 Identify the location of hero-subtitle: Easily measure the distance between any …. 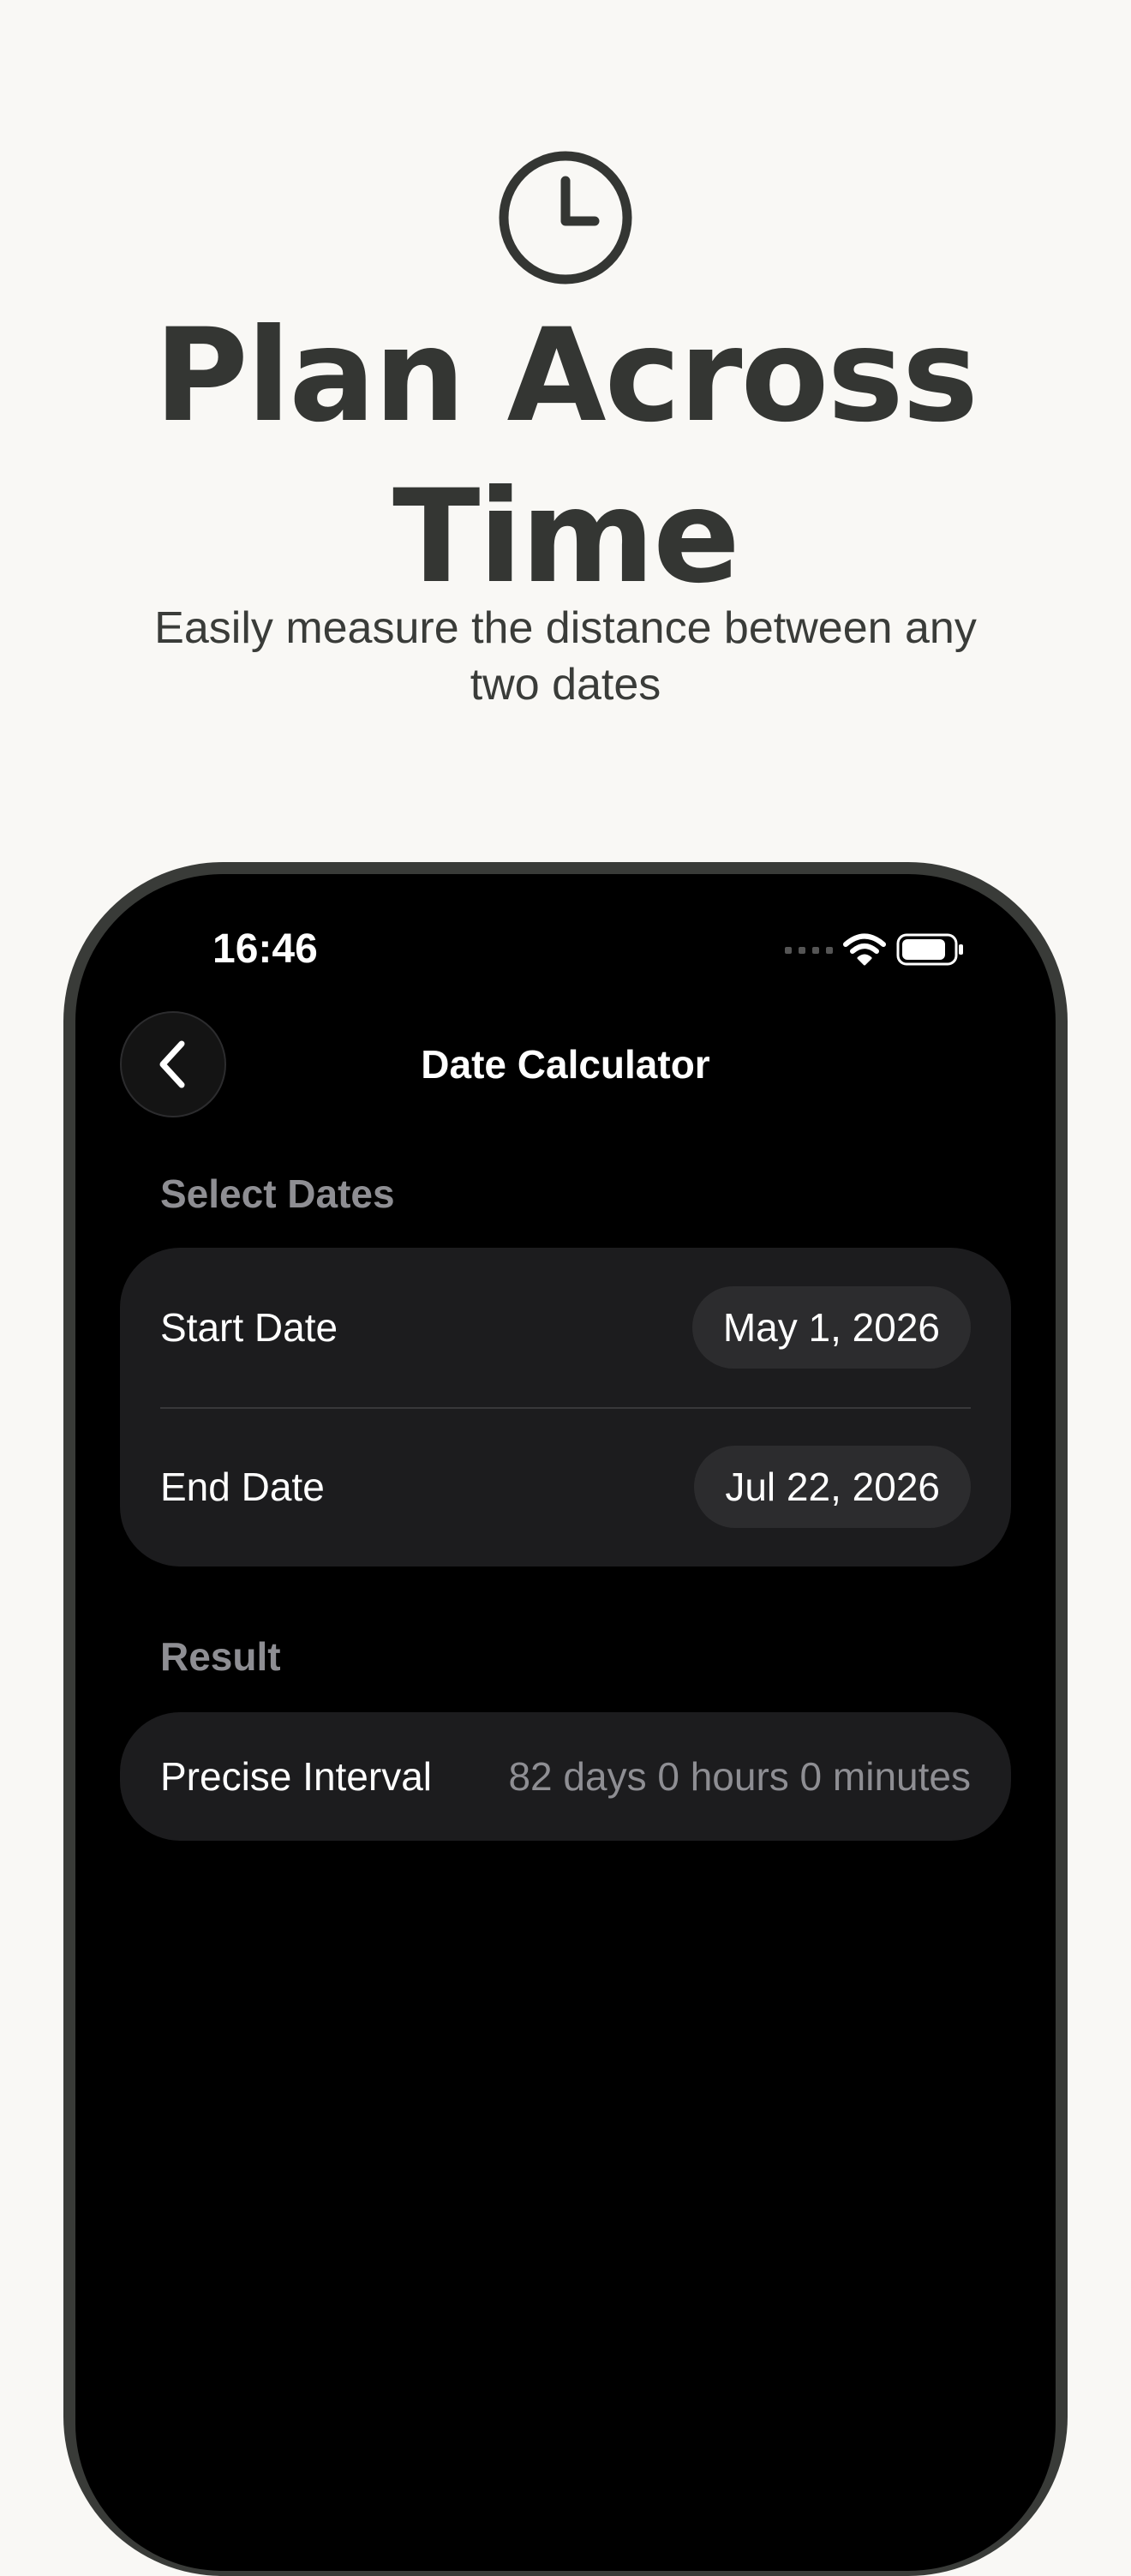
(565, 656).